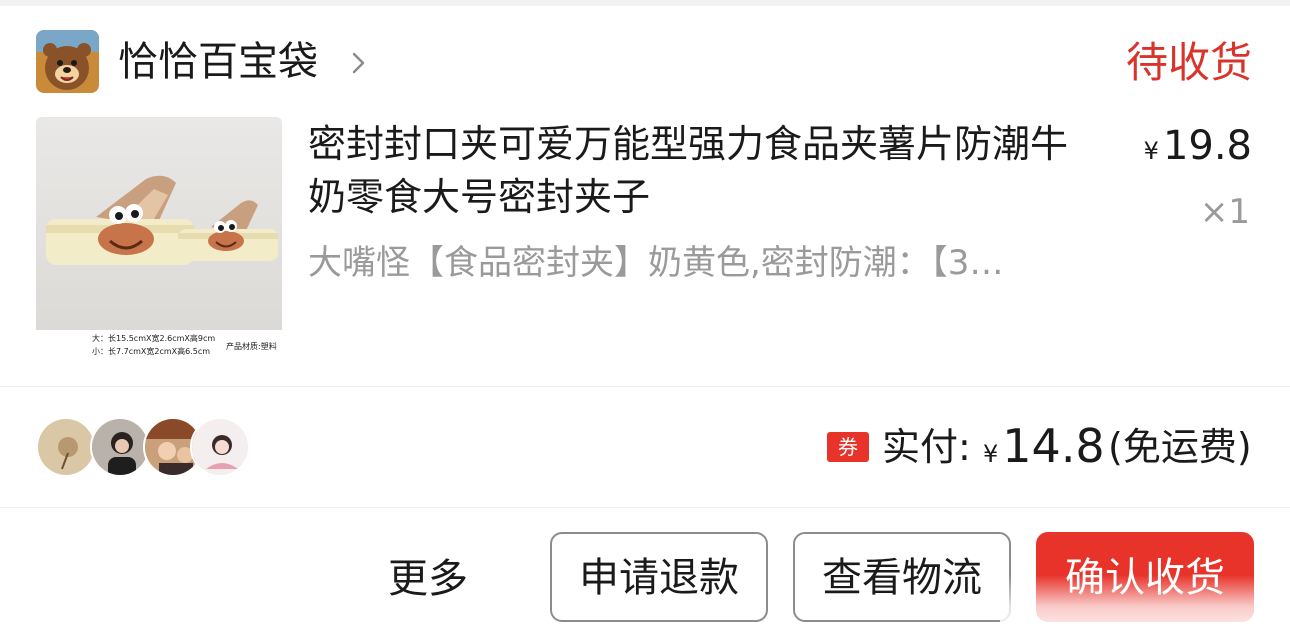  I want to click on product-title: 密封封口夹可爱万能型强力食品夹薯片防潮牛奶零食大号密封夹子, so click(703, 171).